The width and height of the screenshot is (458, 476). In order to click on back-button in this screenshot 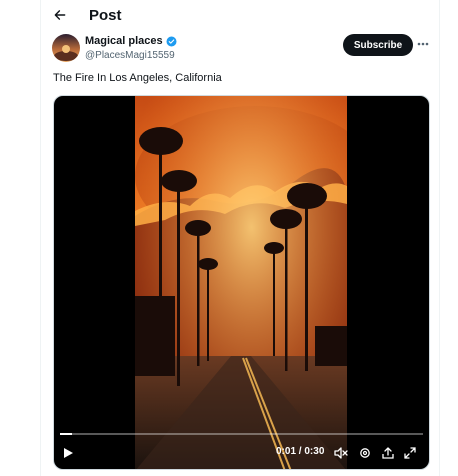, I will do `click(60, 15)`.